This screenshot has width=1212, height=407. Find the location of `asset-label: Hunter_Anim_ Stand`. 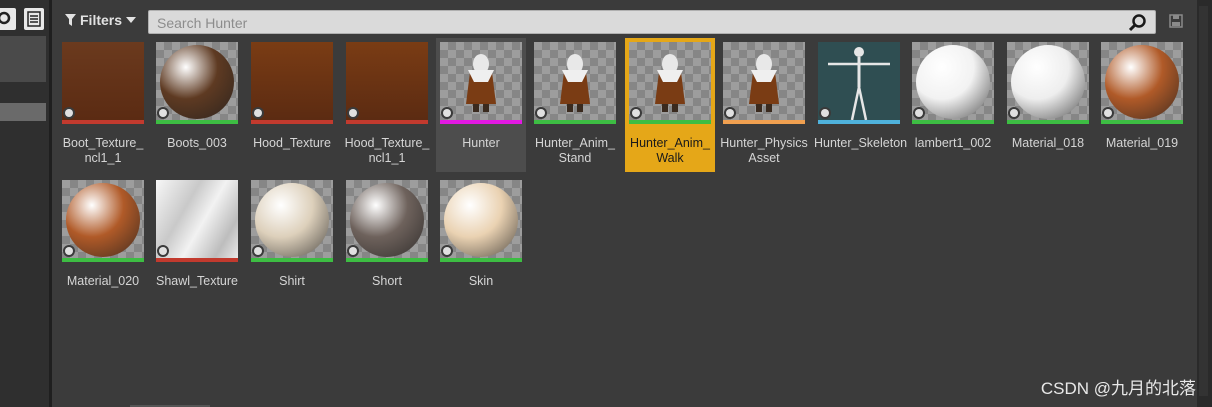

asset-label: Hunter_Anim_ Stand is located at coordinates (575, 150).